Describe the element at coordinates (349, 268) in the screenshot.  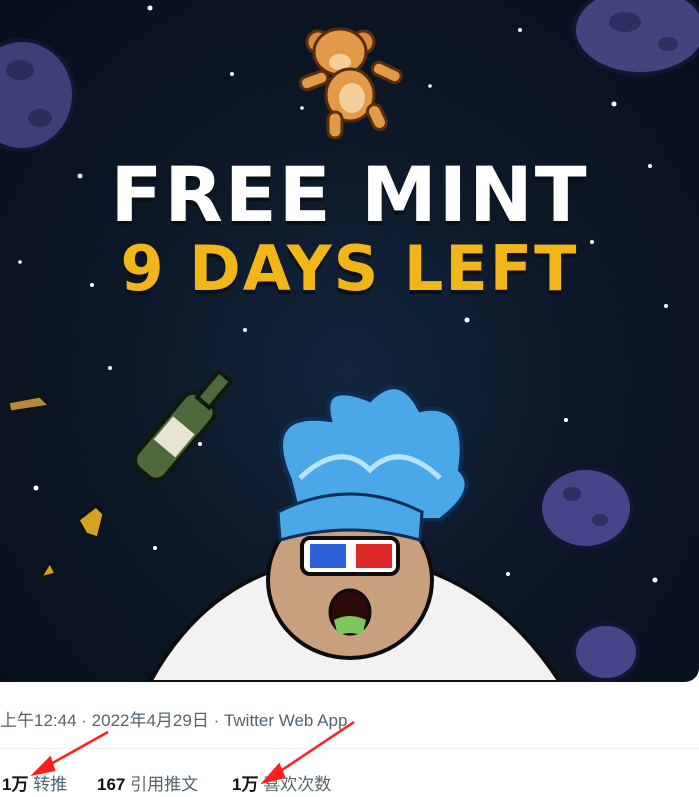
I see `headline-days-left: 9 DAYS LEFT` at that location.